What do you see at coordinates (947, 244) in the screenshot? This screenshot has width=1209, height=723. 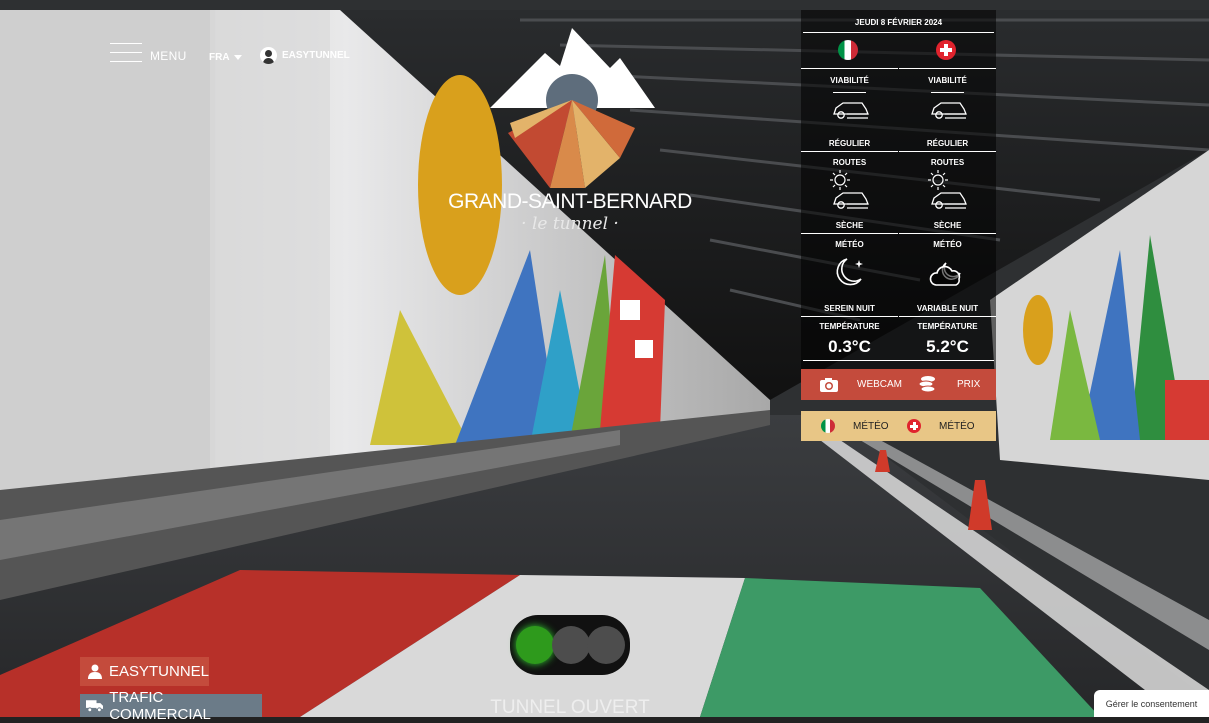 I see `switzerland-weather-label: MÉTÉO` at bounding box center [947, 244].